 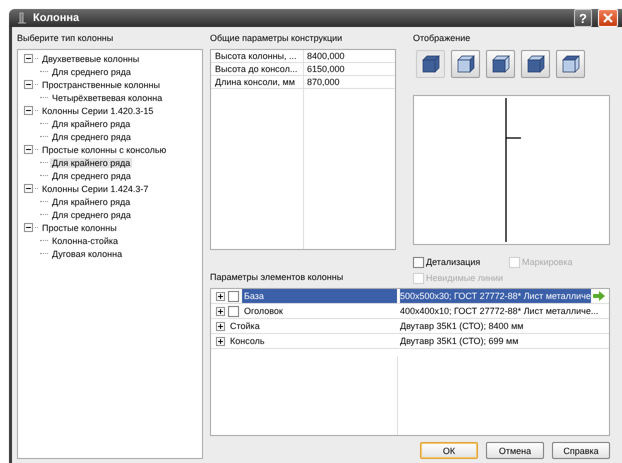 What do you see at coordinates (349, 82) in the screenshot?
I see `table-cell: 870,000` at bounding box center [349, 82].